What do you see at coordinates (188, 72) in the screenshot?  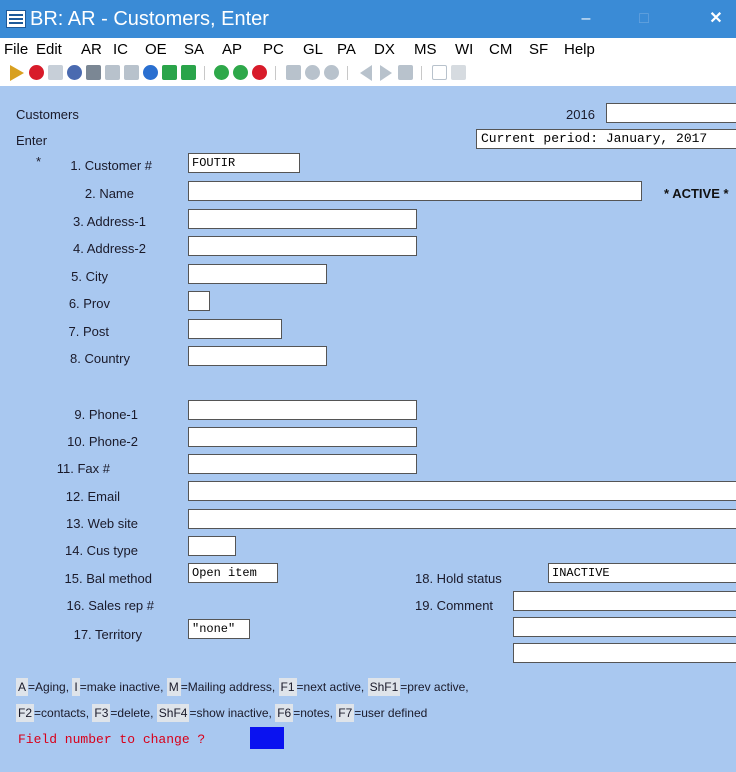 I see `arrow-down-icon` at bounding box center [188, 72].